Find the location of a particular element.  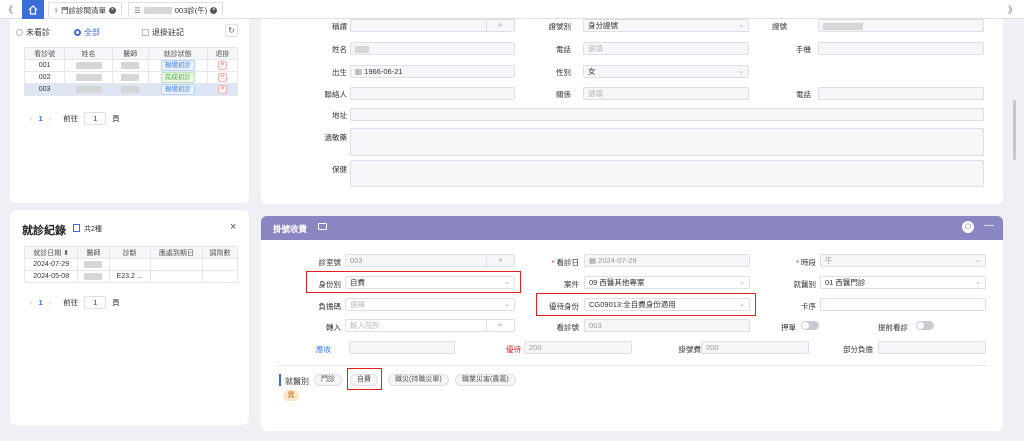

remark-label: 保健 is located at coordinates (339, 169).